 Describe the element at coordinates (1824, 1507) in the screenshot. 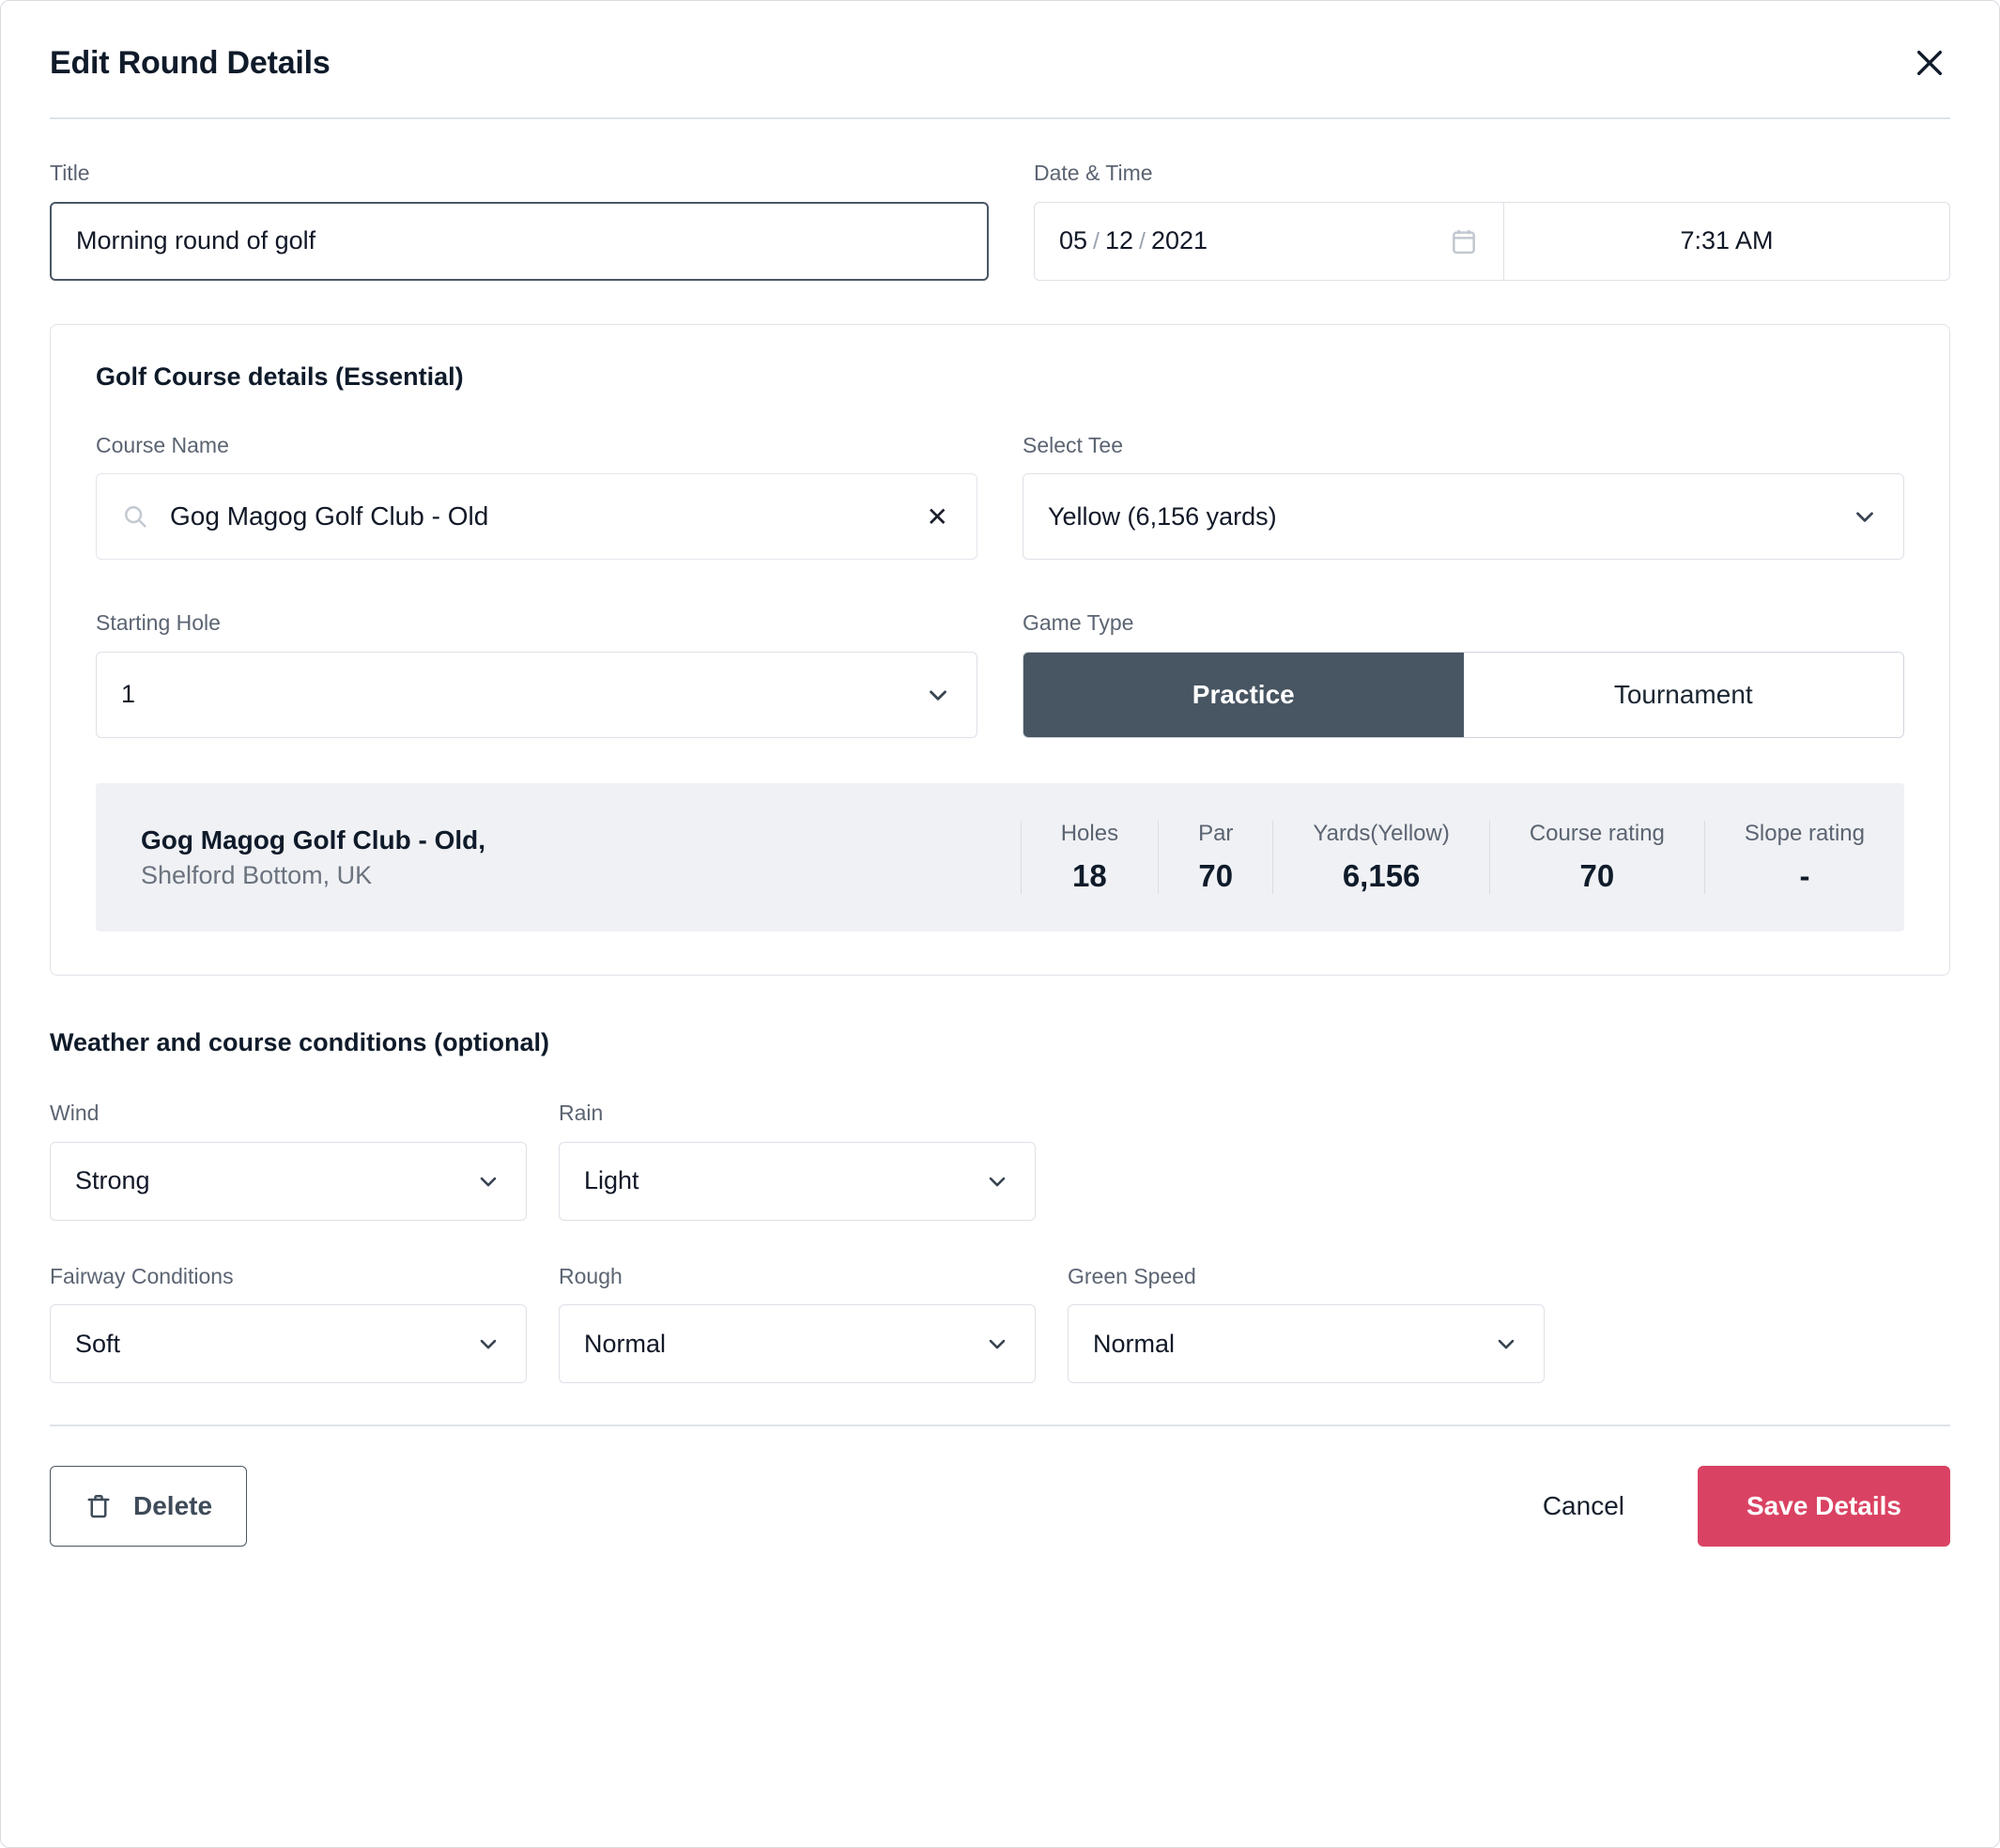

I see `save-details-button: Save Details` at that location.